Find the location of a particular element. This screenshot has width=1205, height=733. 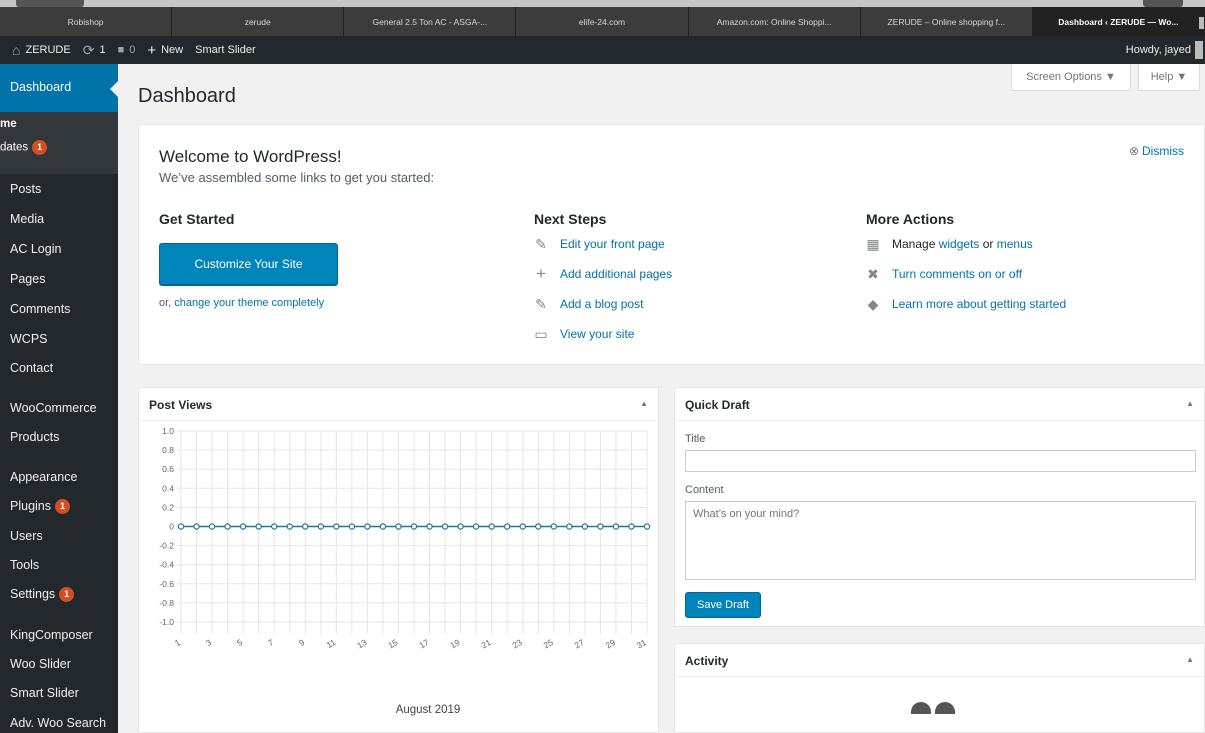

draft-title-input is located at coordinates (940, 461).